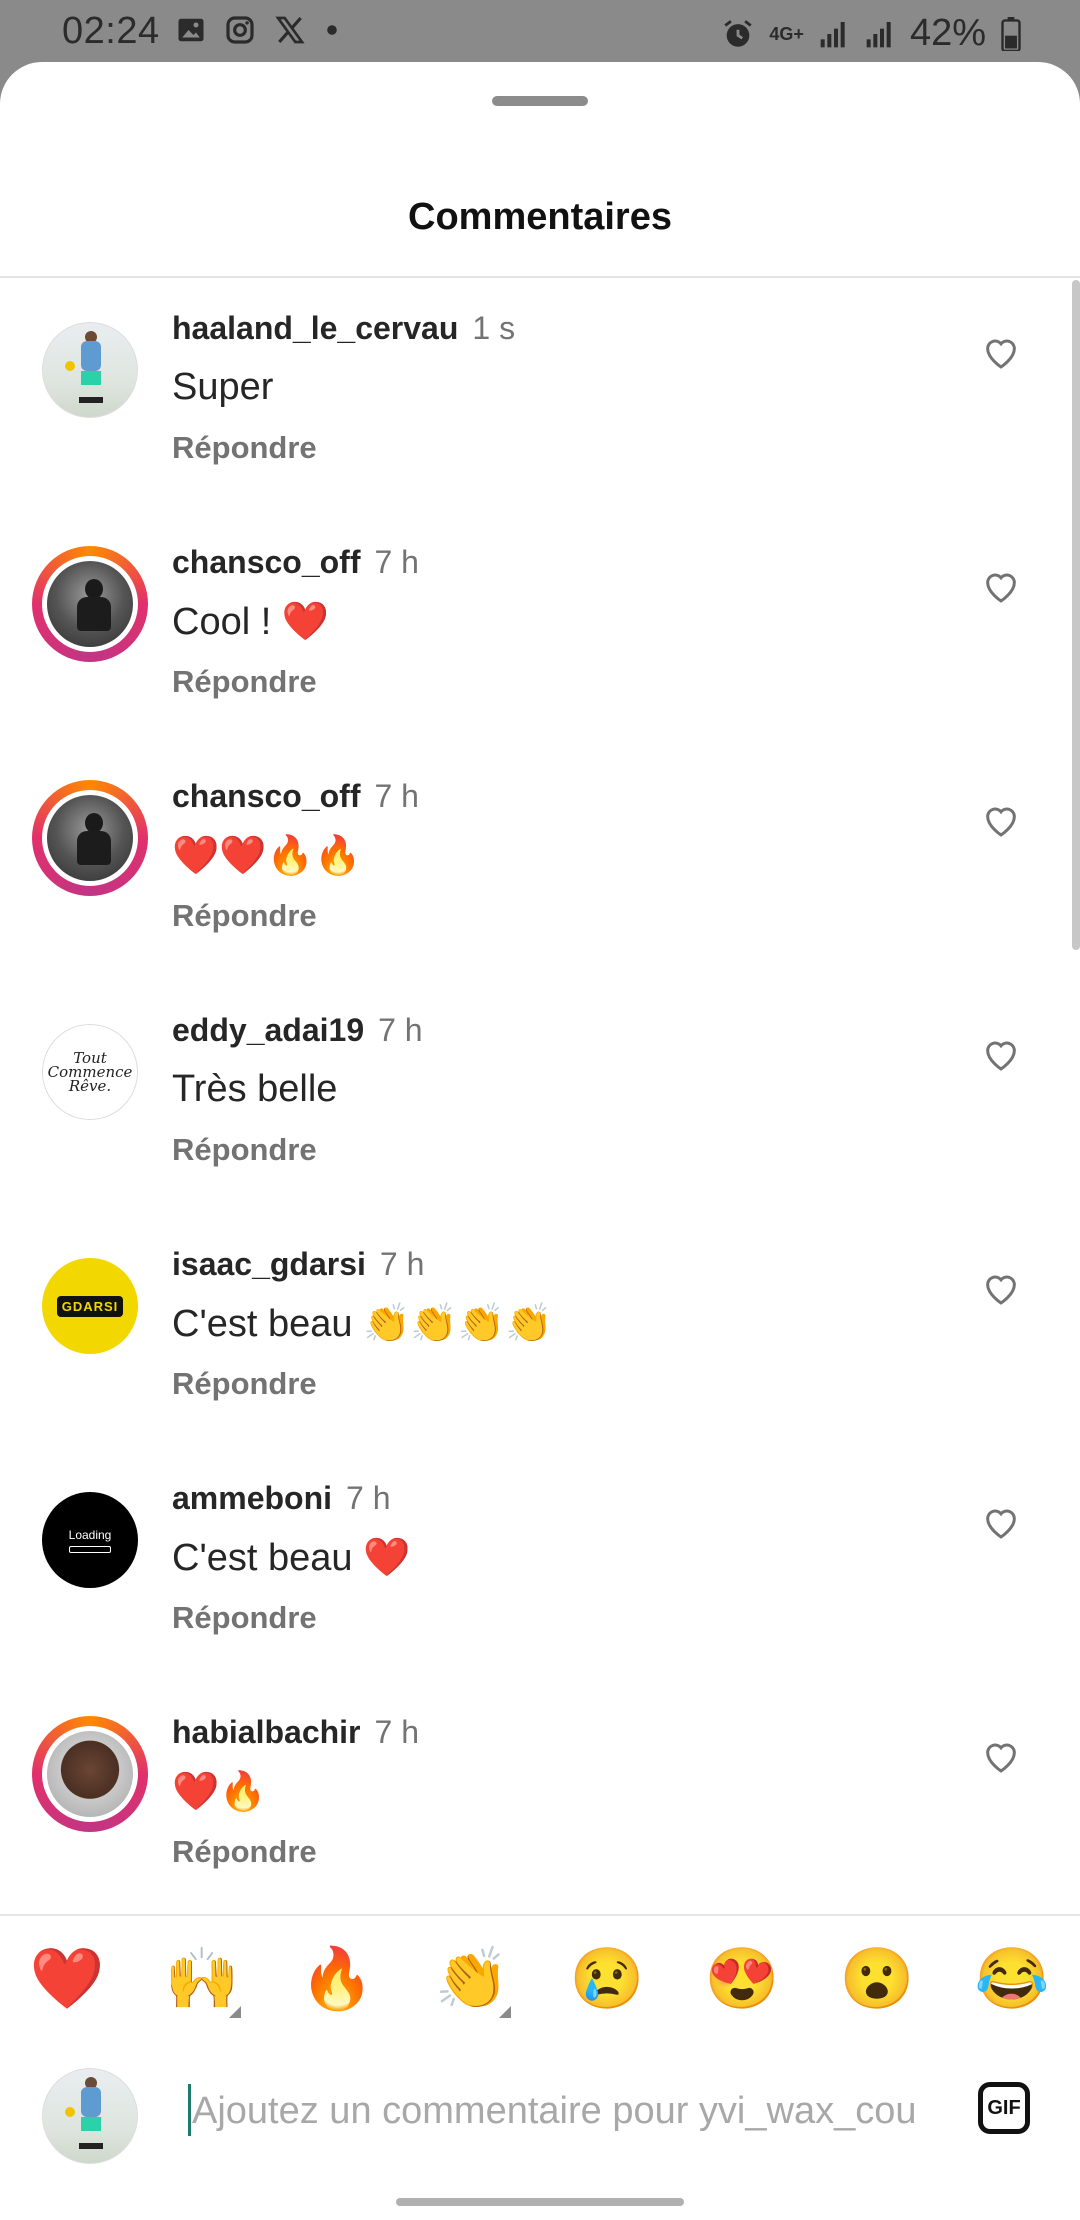  Describe the element at coordinates (540, 631) in the screenshot. I see `comment-item: chansco_off 7 h Cool ! ❤️ Répondre` at that location.